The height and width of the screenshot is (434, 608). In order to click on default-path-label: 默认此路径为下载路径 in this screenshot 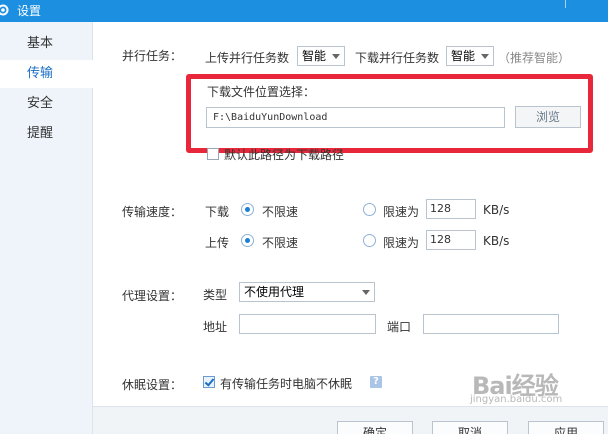, I will do `click(284, 155)`.